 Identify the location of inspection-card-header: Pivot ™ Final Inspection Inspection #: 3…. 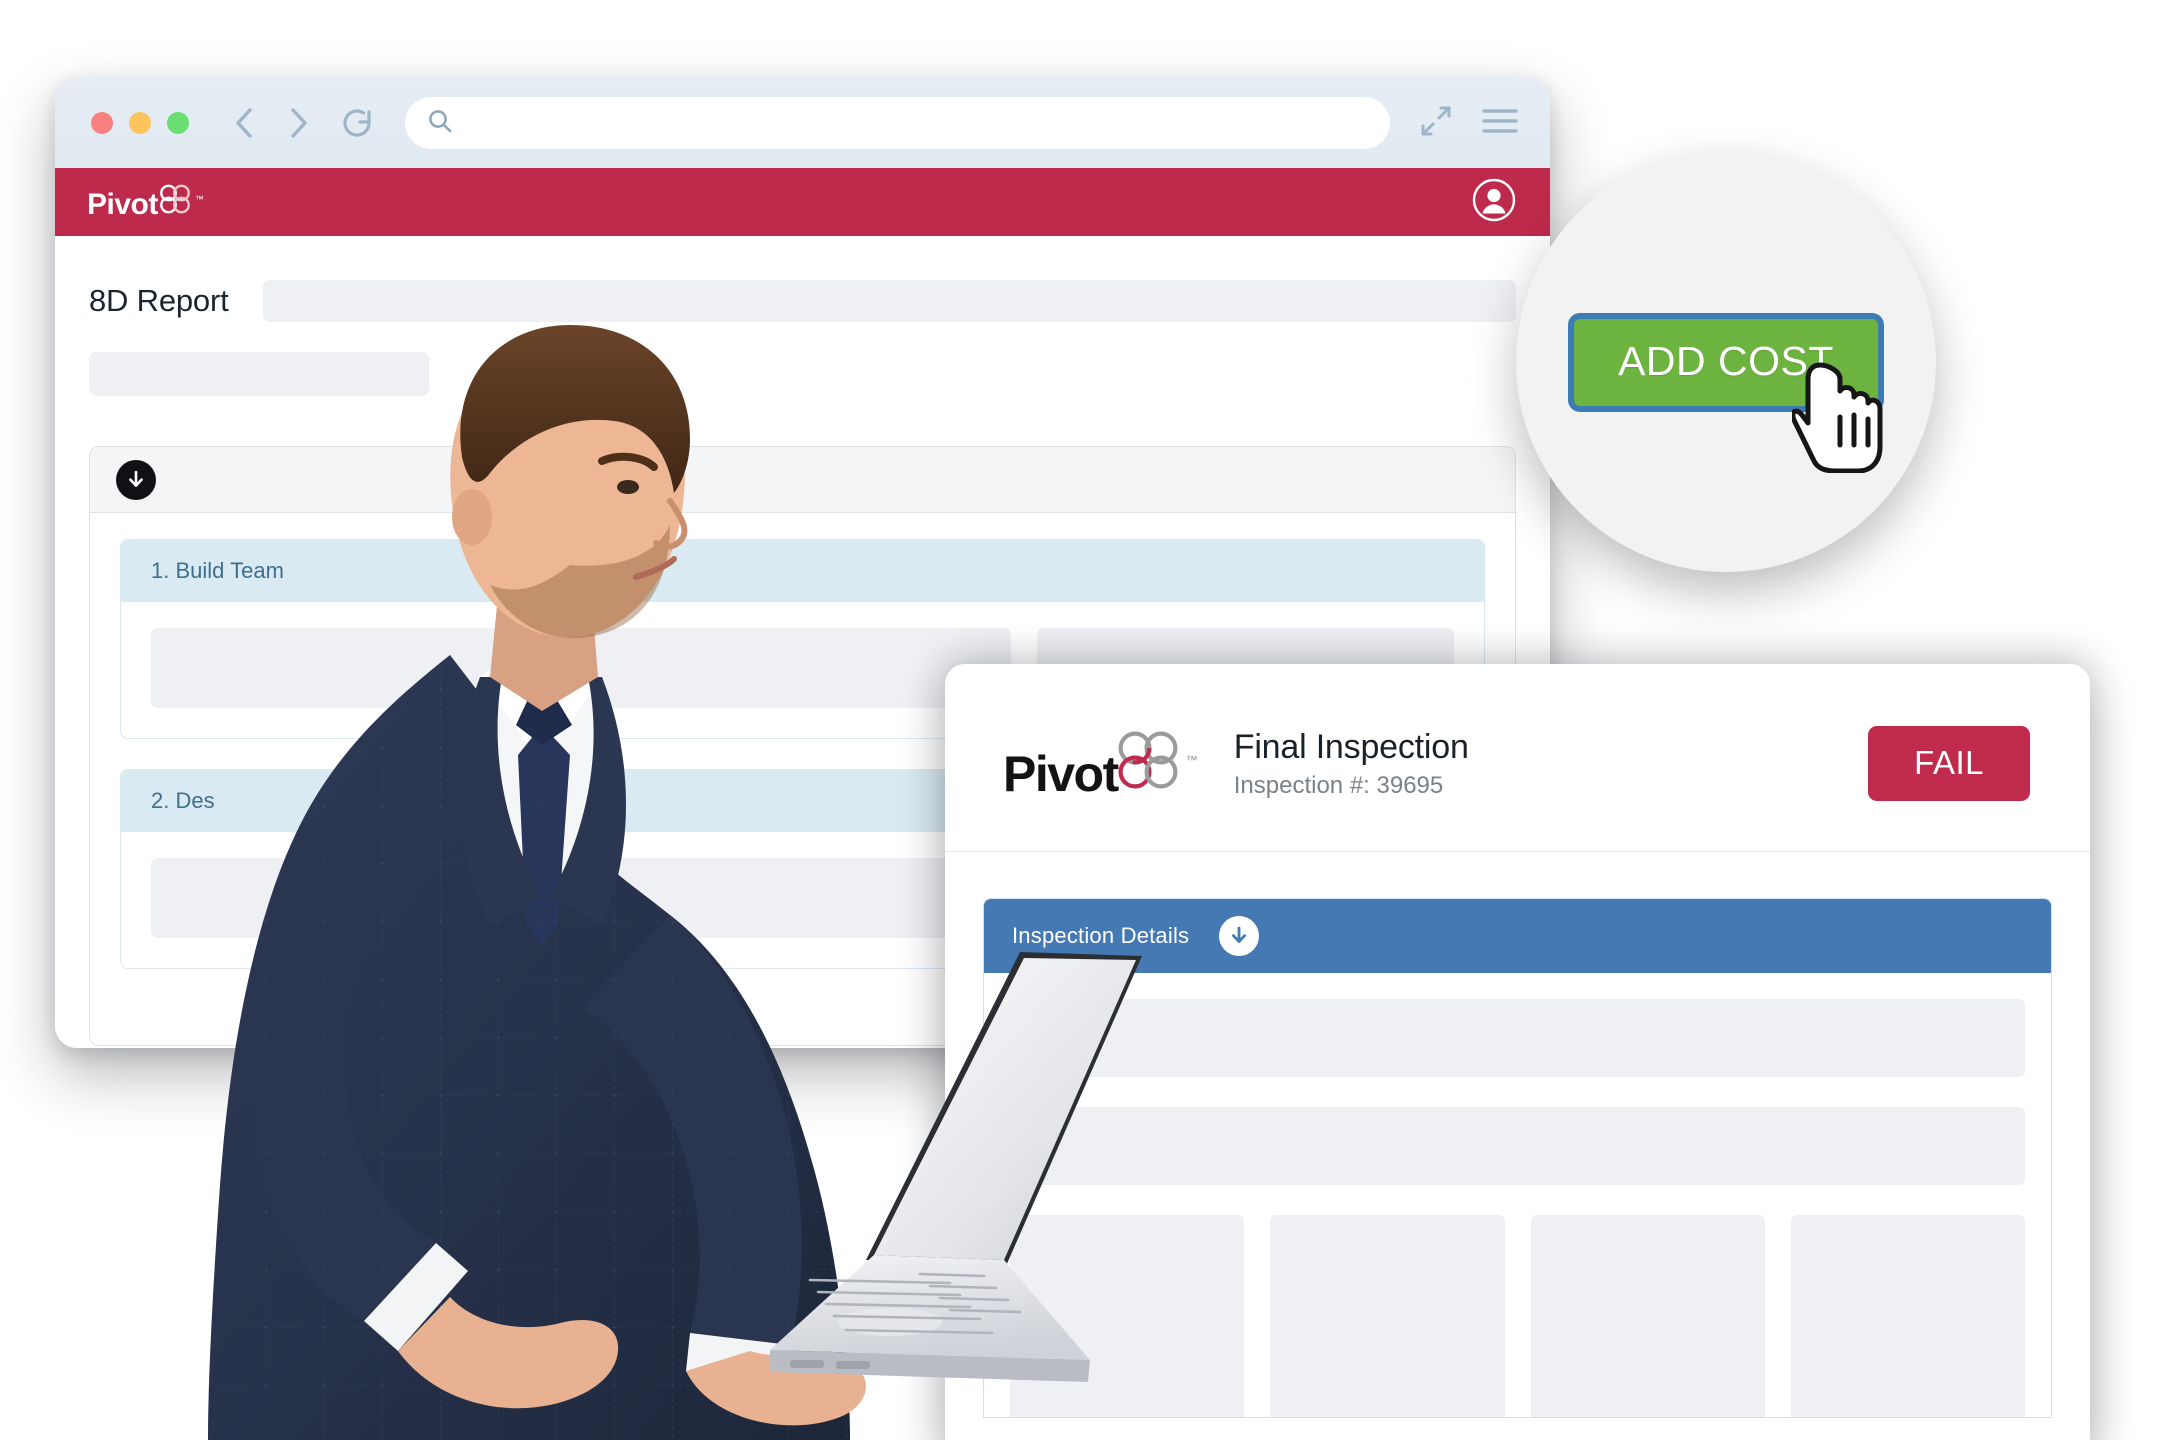
(1517, 732).